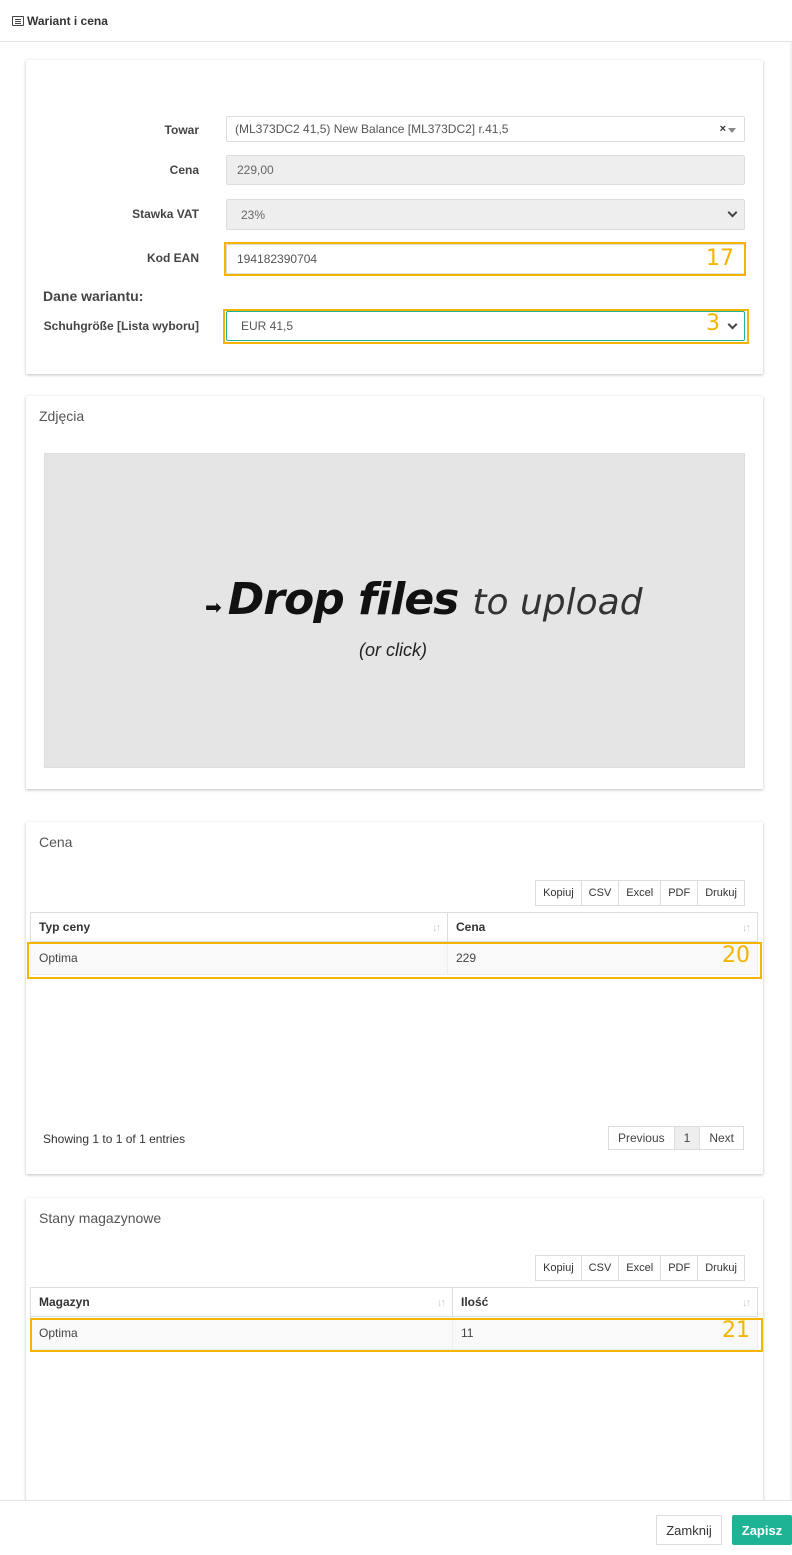  What do you see at coordinates (239, 927) in the screenshot?
I see `column-header-typ-ceny: Typ ceny ↓↑` at bounding box center [239, 927].